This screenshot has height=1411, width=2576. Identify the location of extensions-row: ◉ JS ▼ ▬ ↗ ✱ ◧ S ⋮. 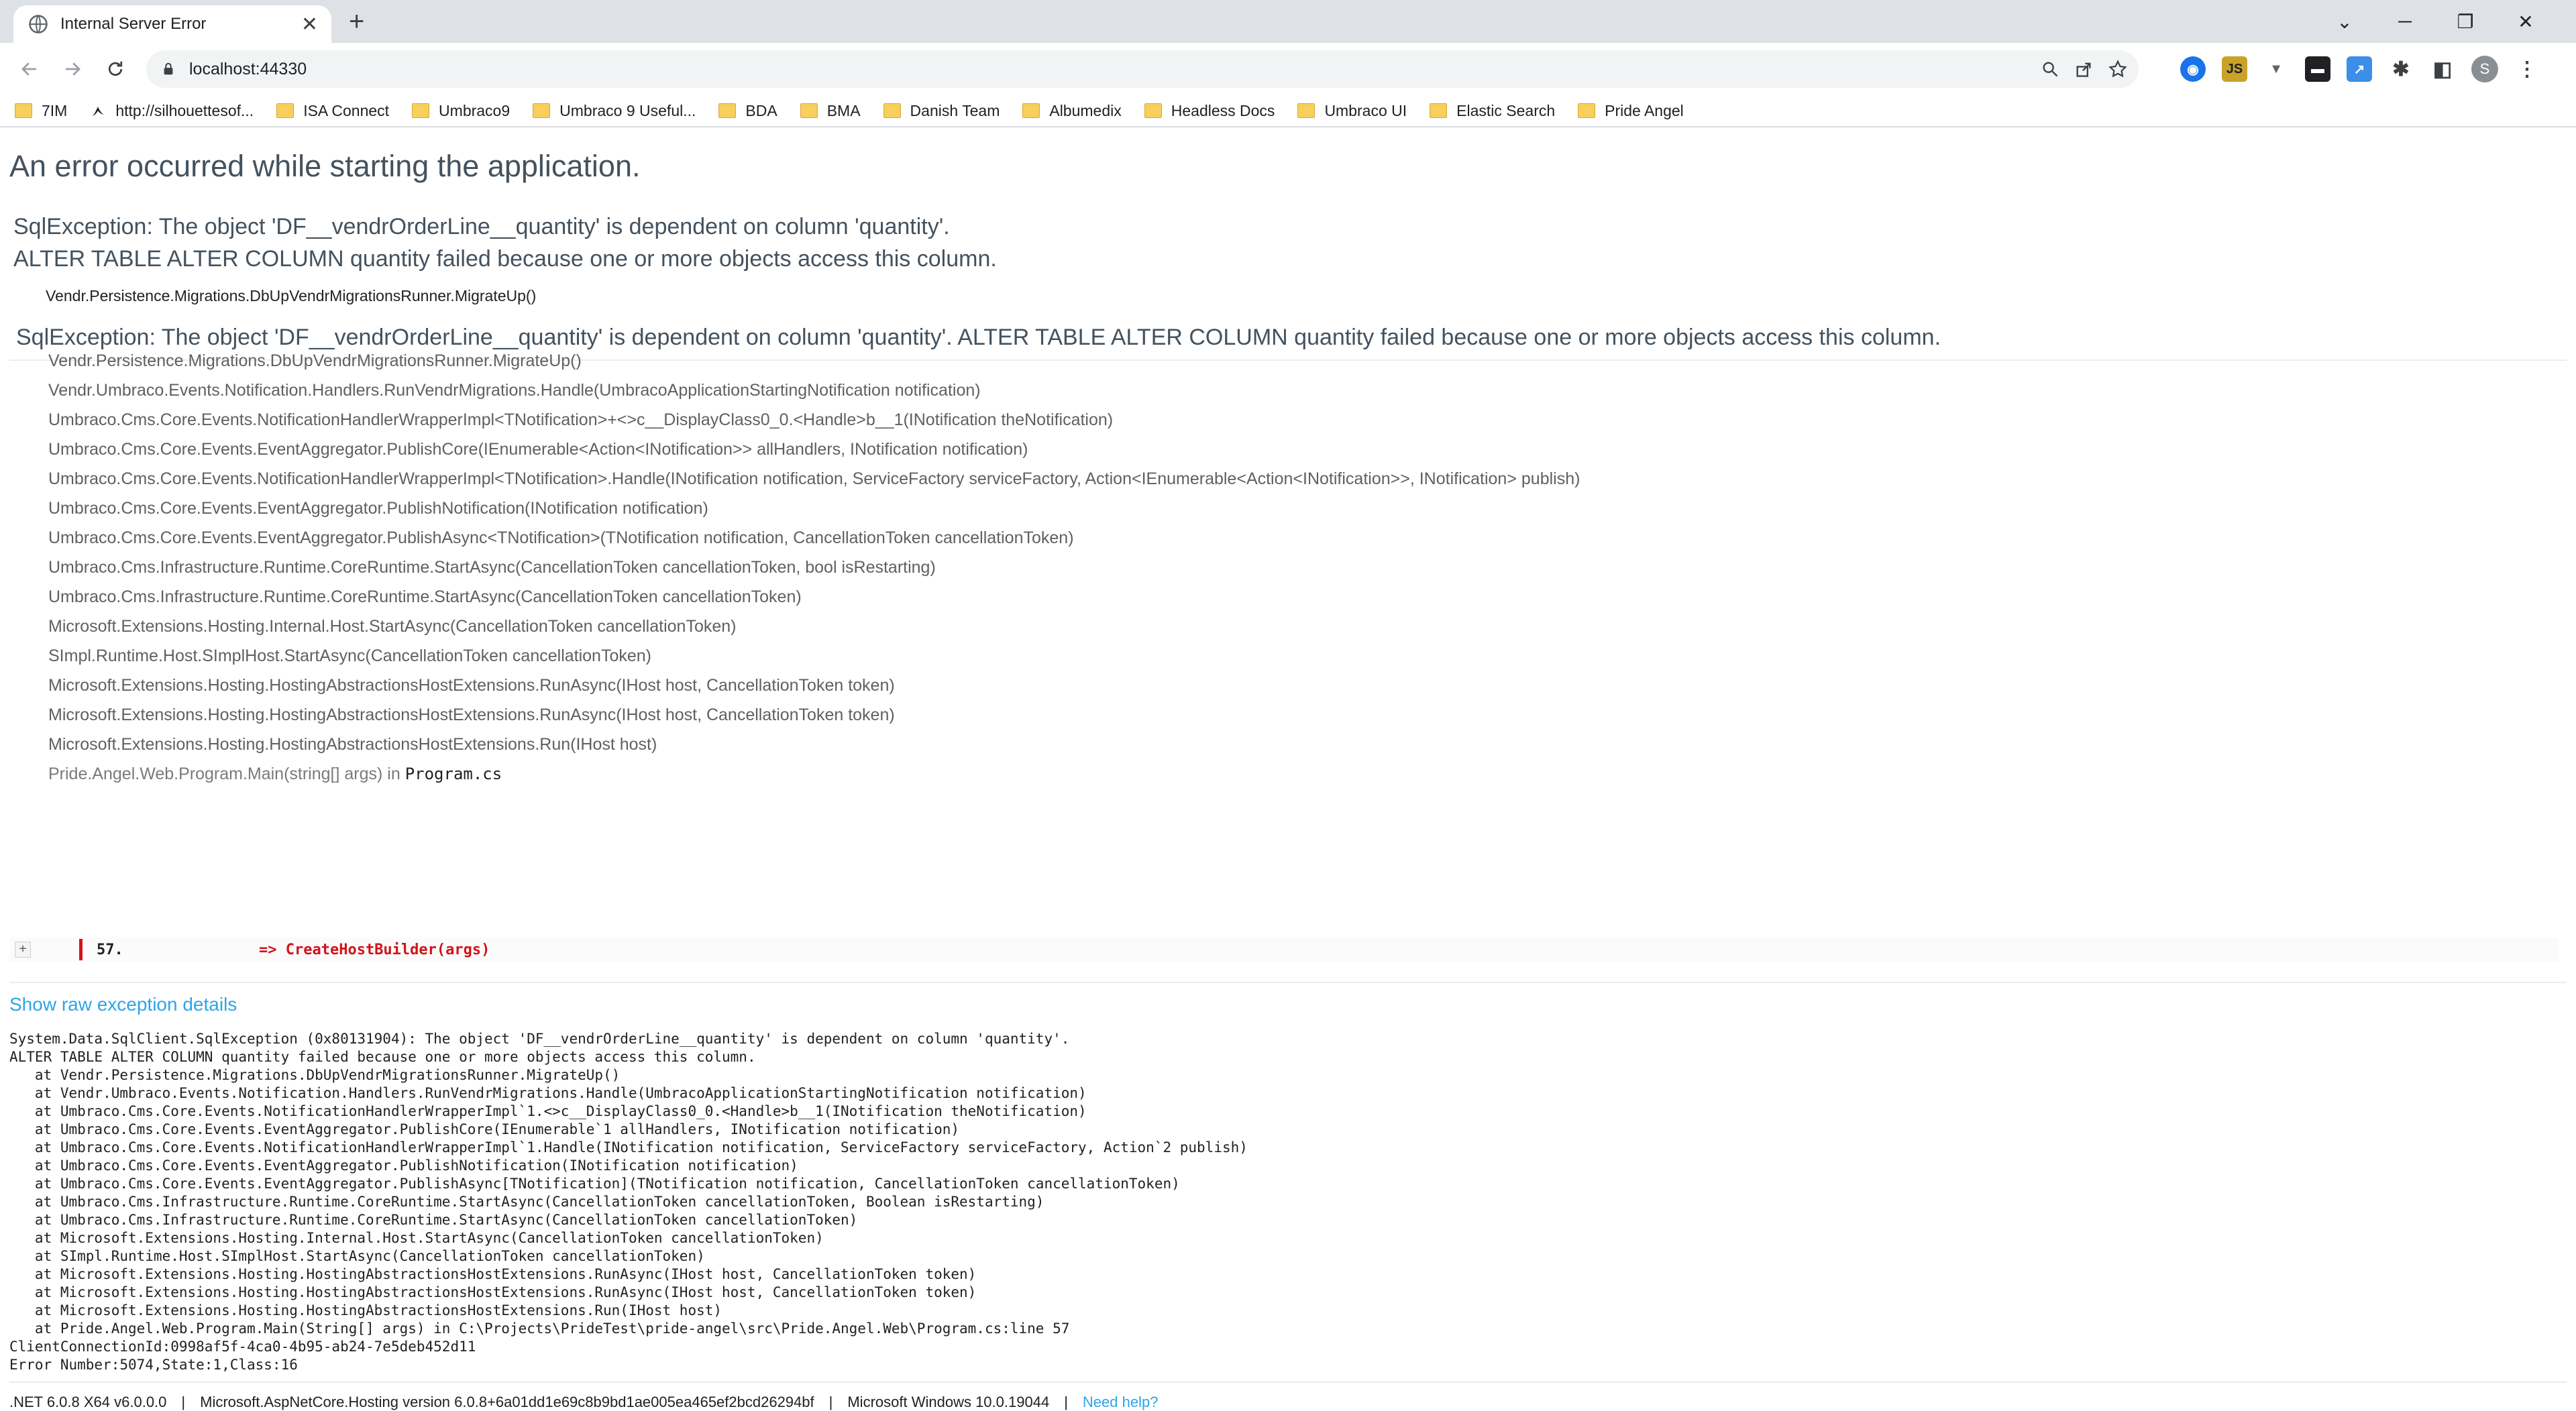
(2360, 69).